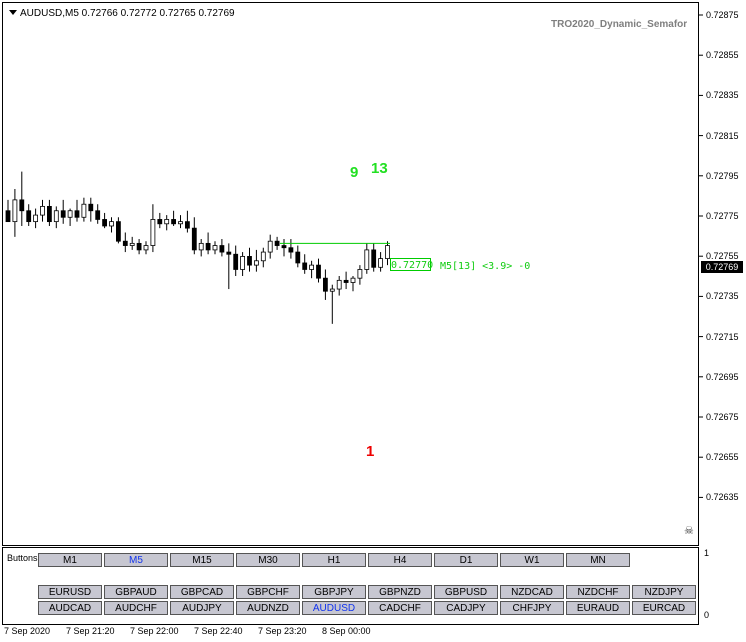 The height and width of the screenshot is (642, 746). I want to click on timeframe-button-m30: M30, so click(268, 560).